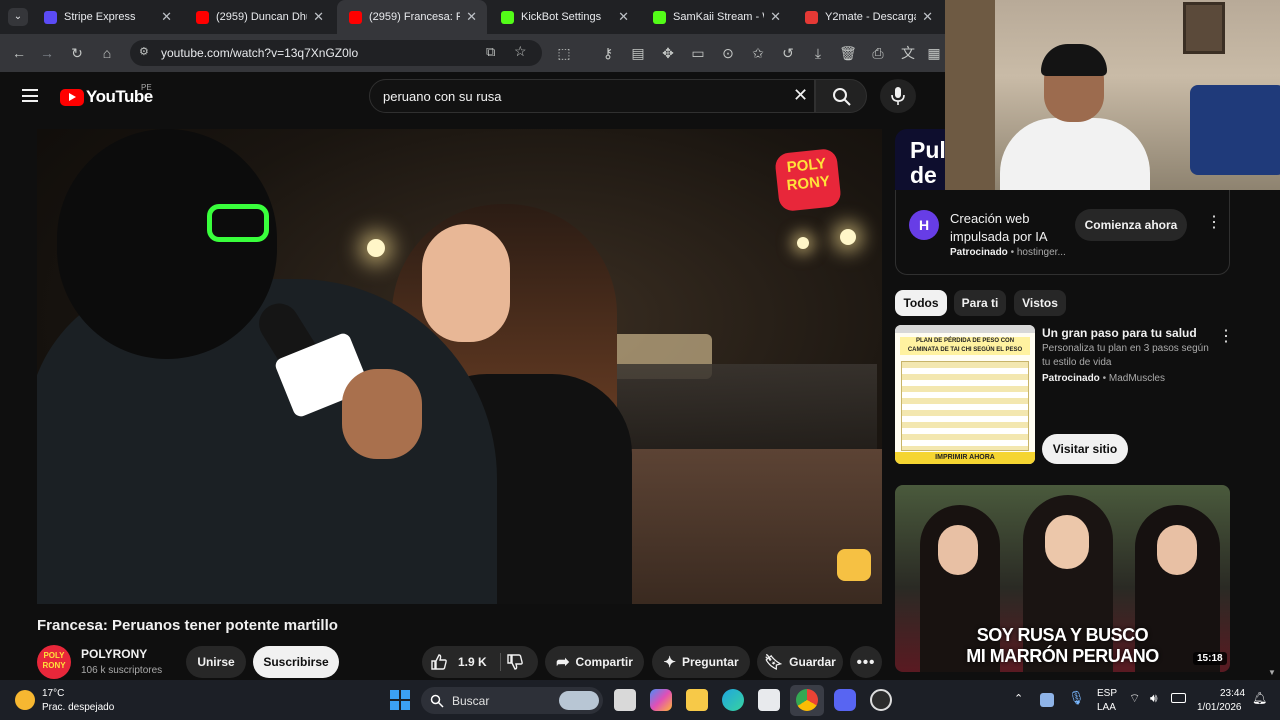 Image resolution: width=1280 pixels, height=720 pixels. I want to click on address-bar: ⚙ youtube.com/watch?v=13q7XnGZ0lo ⧉ ☆, so click(336, 53).